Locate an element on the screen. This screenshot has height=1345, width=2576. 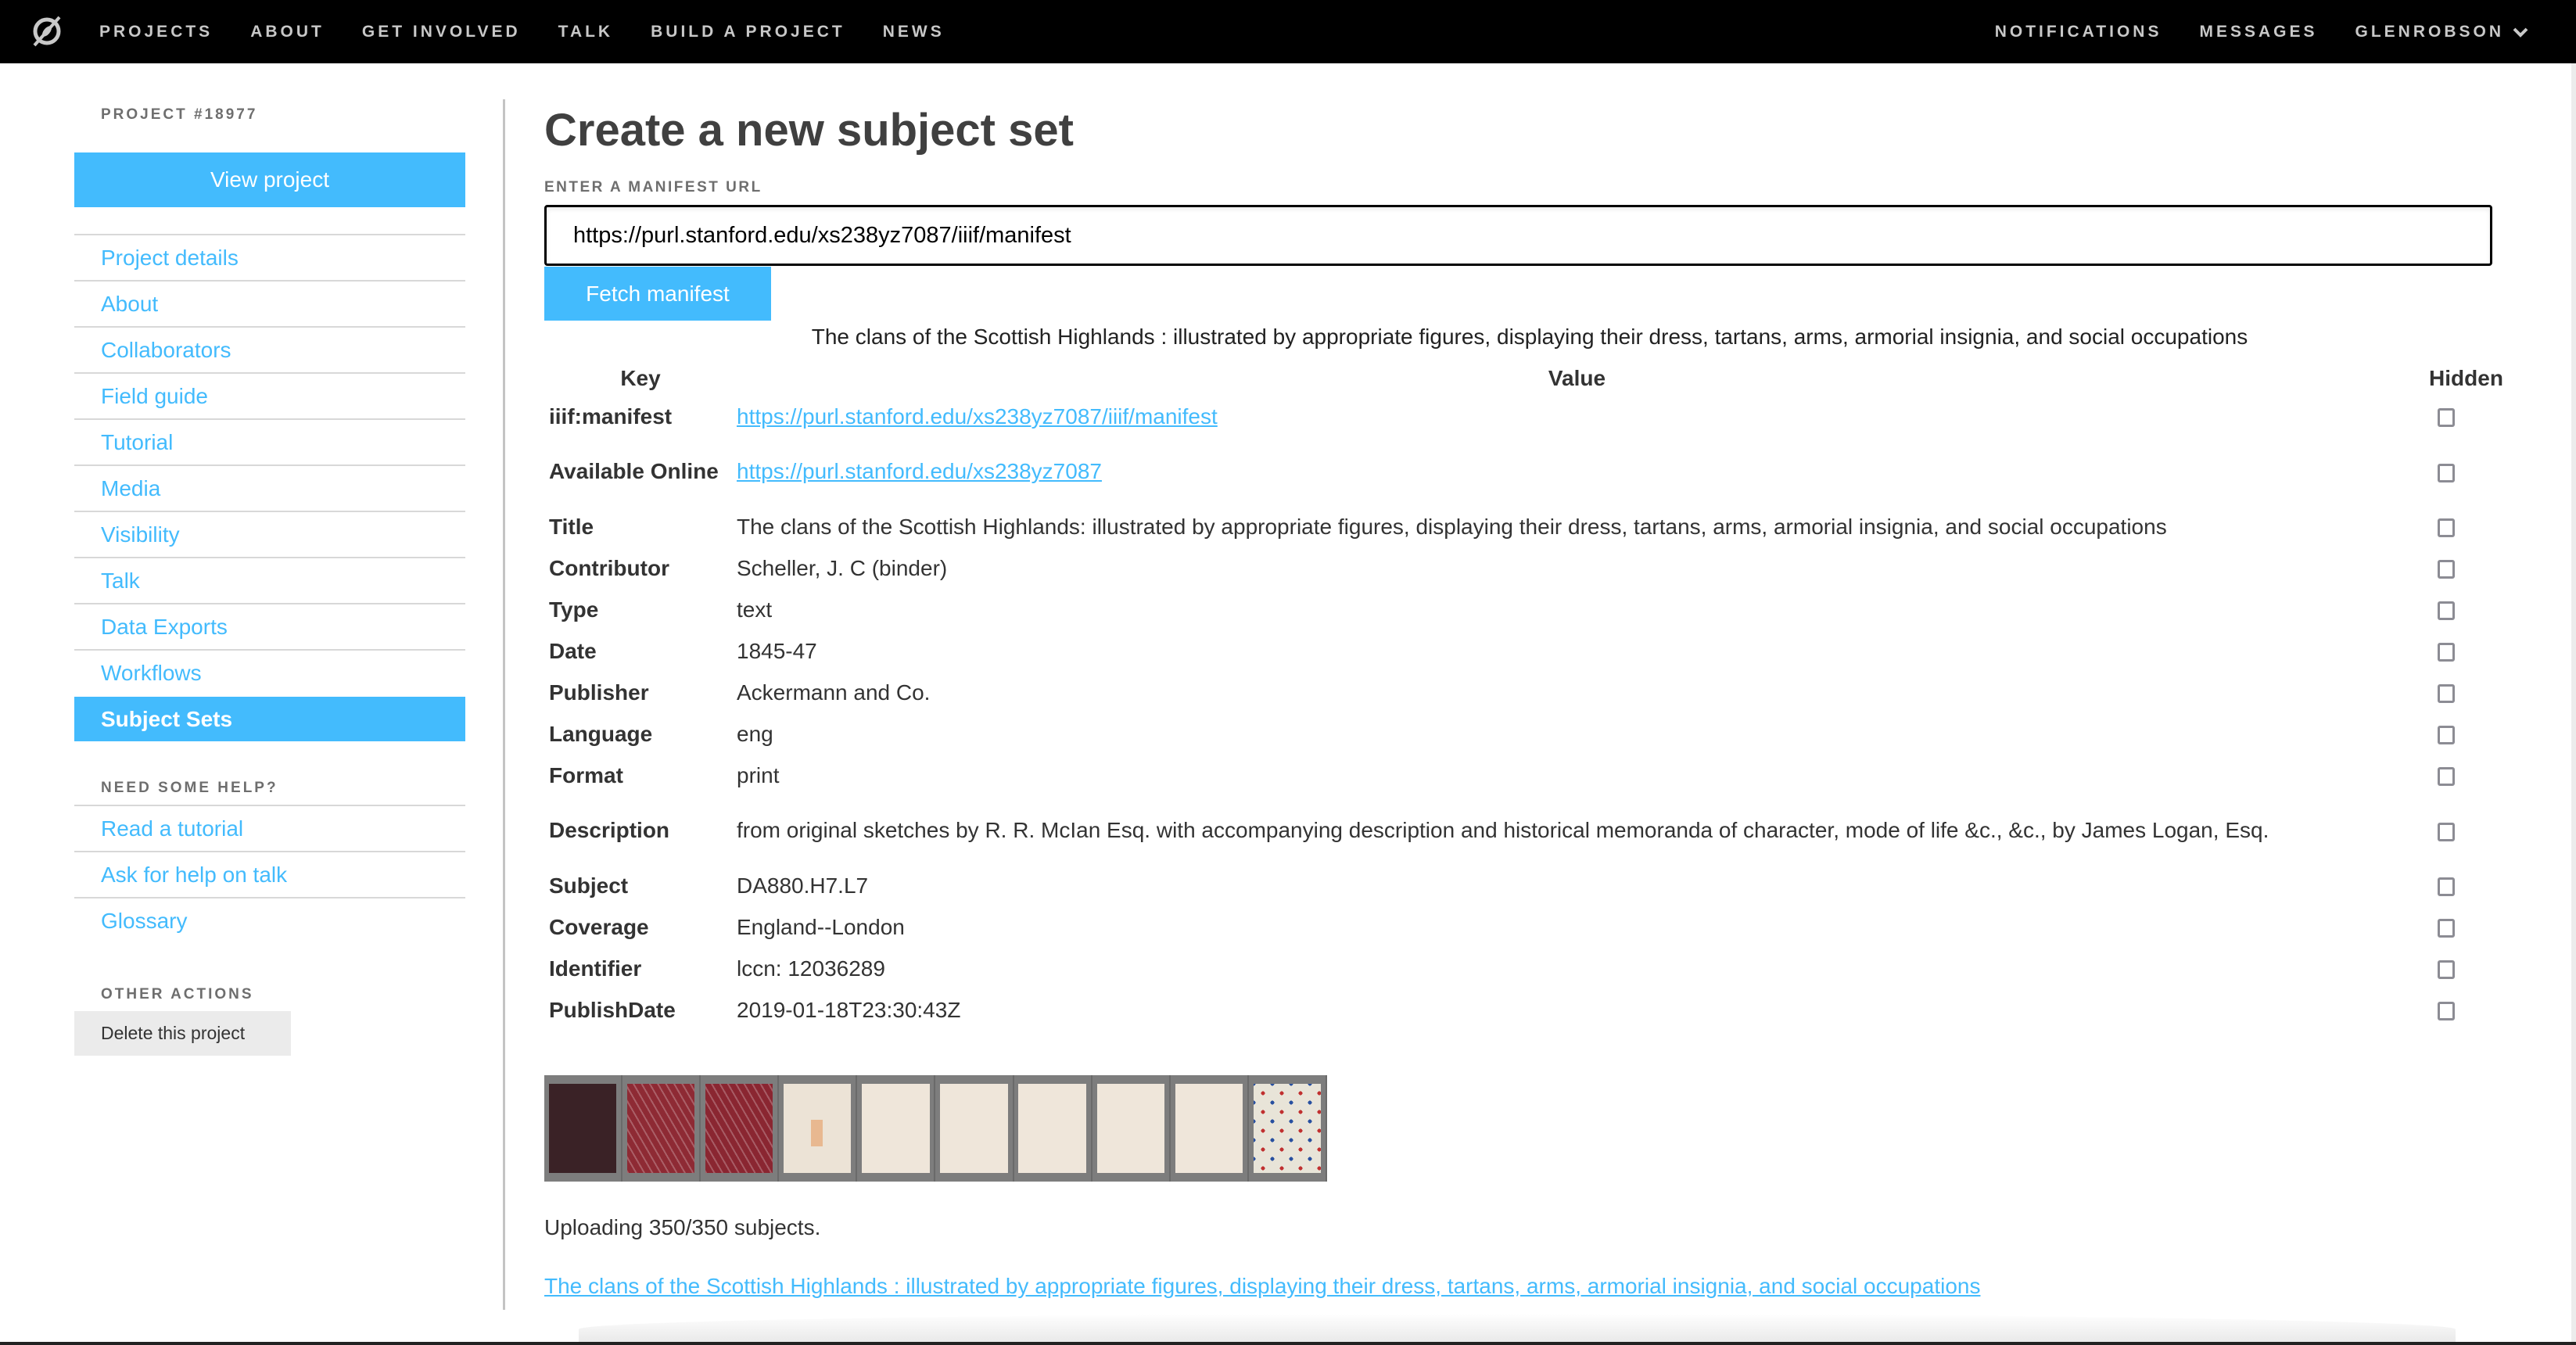
metadata-key: Publisher is located at coordinates (599, 692).